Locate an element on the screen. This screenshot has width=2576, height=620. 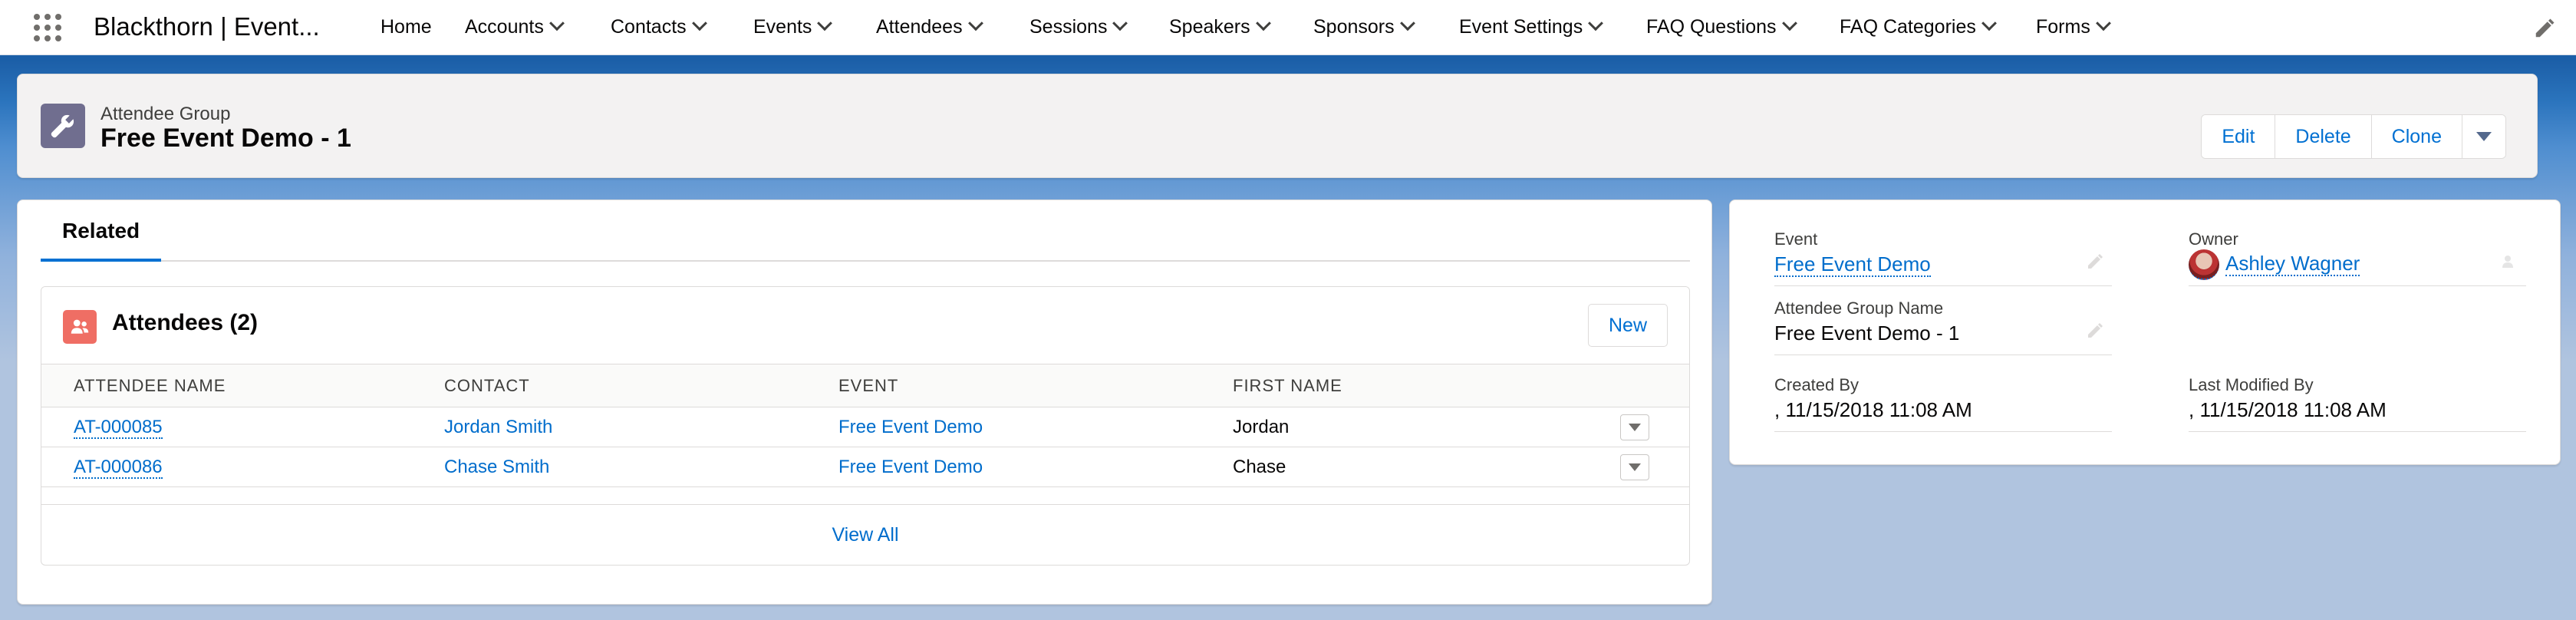
object-type-label: Attendee Group is located at coordinates (165, 114).